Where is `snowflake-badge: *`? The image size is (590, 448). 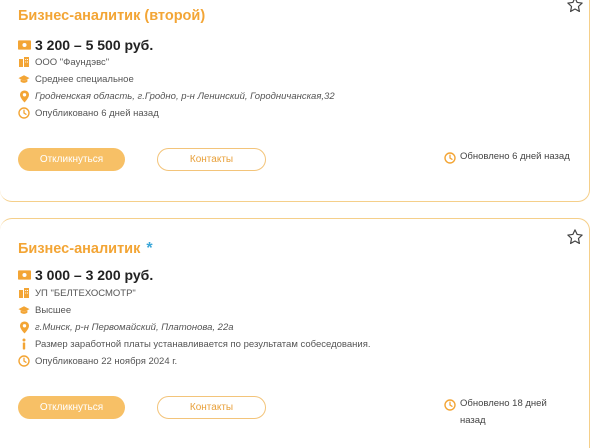 snowflake-badge: * is located at coordinates (149, 248).